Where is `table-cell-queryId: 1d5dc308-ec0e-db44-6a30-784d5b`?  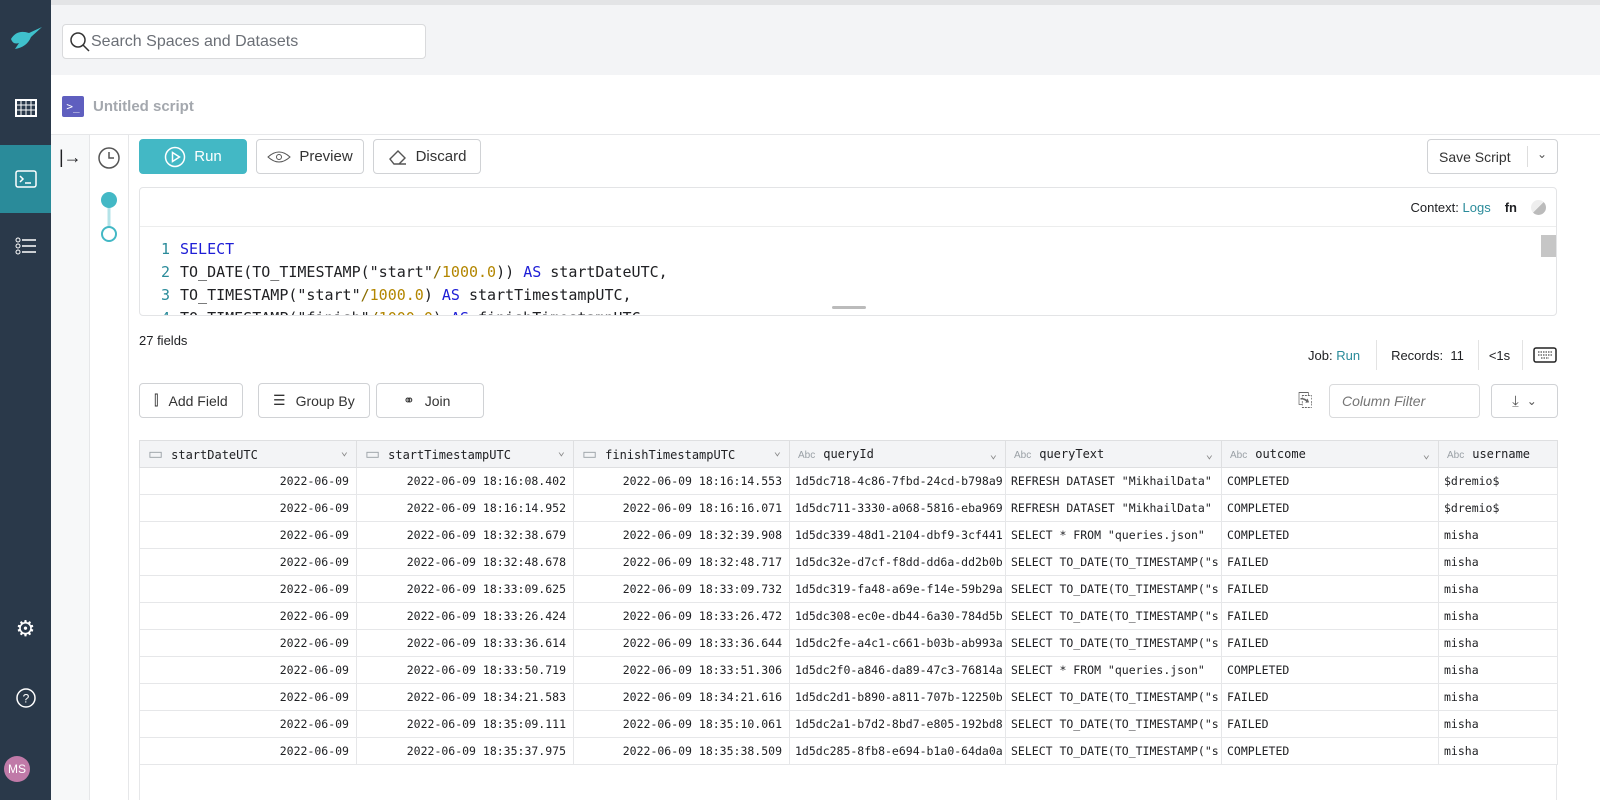
table-cell-queryId: 1d5dc308-ec0e-db44-6a30-784d5b is located at coordinates (897, 616).